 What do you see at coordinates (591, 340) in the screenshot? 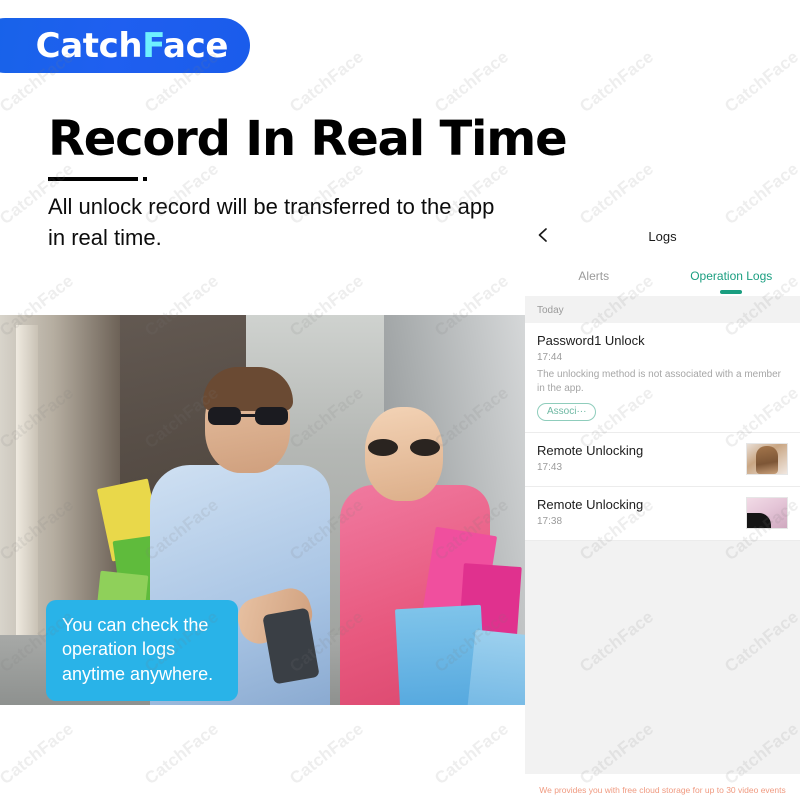
I see `log-entry-title: Password1 Unlock` at bounding box center [591, 340].